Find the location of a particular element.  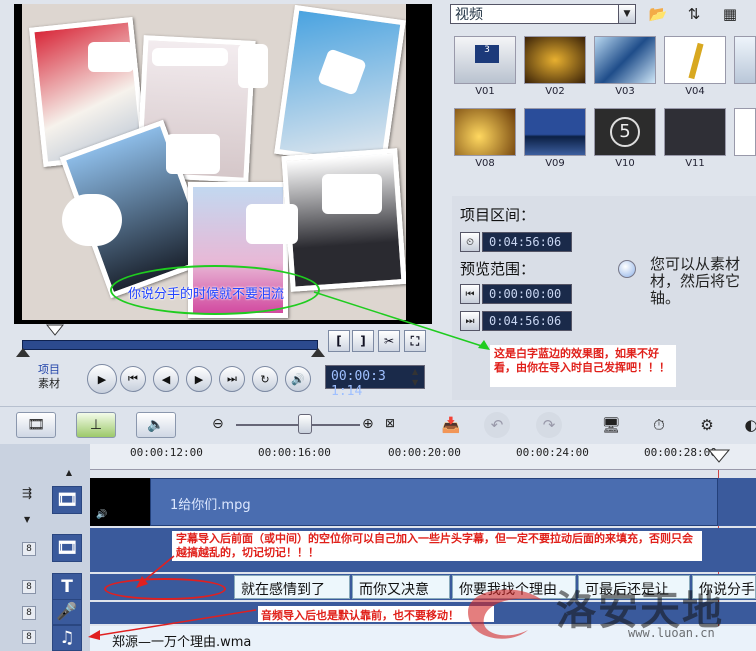

library-thumb-v10: 5 is located at coordinates (625, 132).